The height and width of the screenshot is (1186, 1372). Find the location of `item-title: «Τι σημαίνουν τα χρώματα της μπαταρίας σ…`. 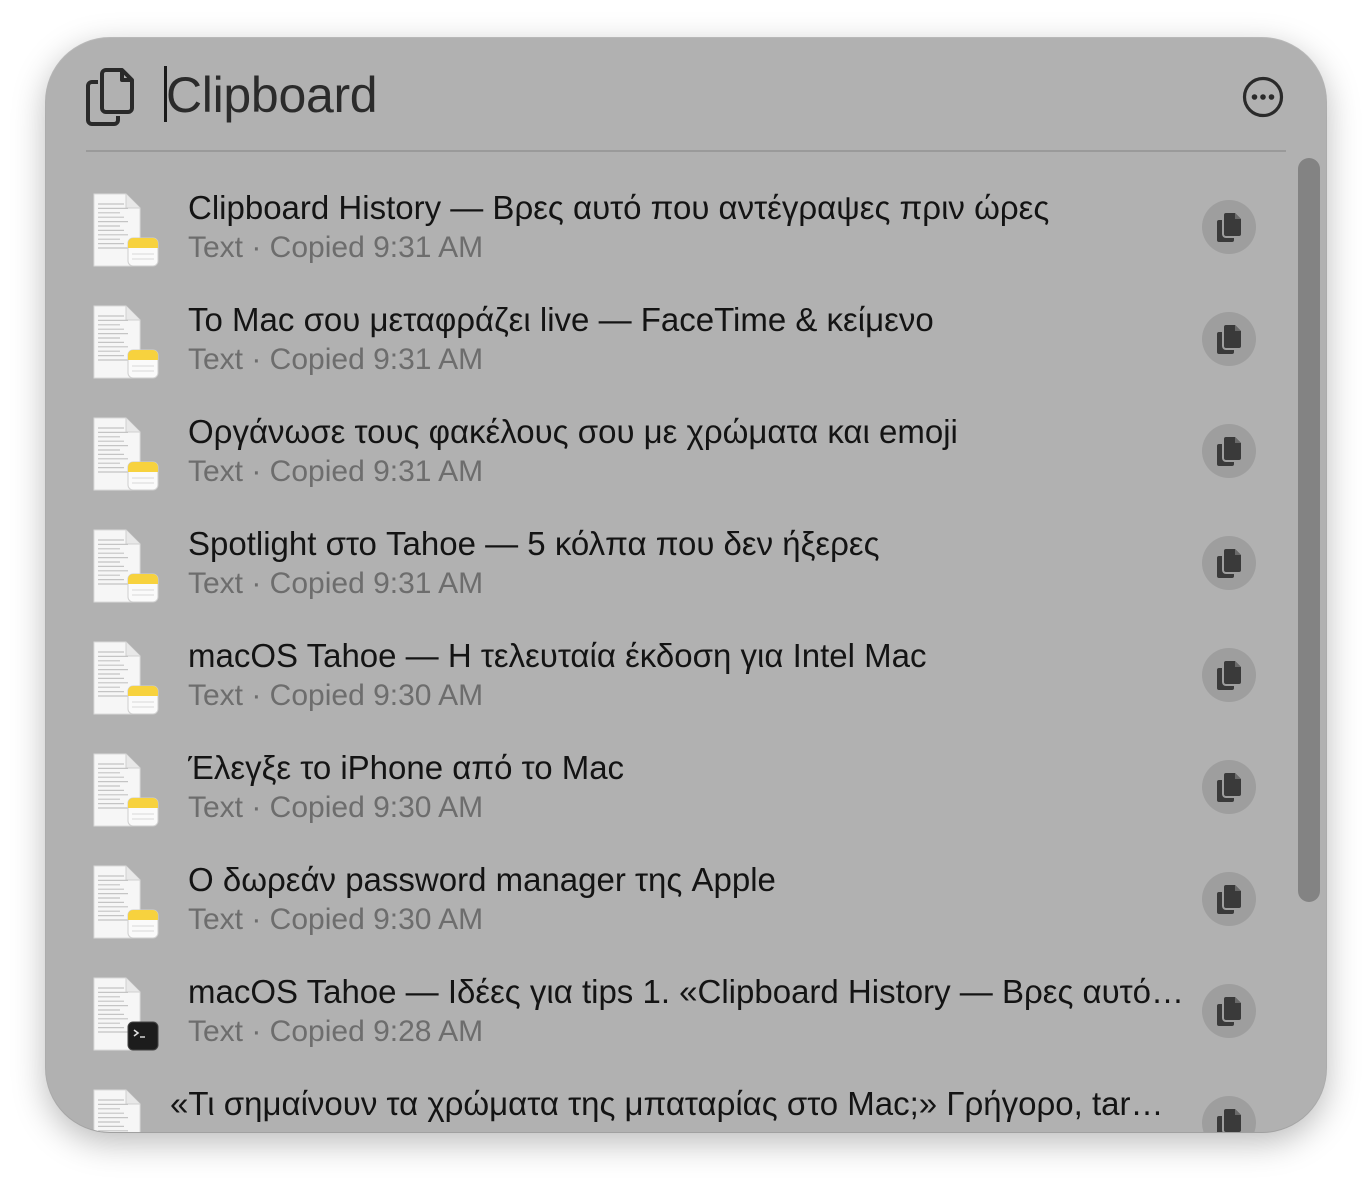

item-title: «Τι σημαίνουν τα χρώματα της μπαταρίας σ… is located at coordinates (667, 1103).